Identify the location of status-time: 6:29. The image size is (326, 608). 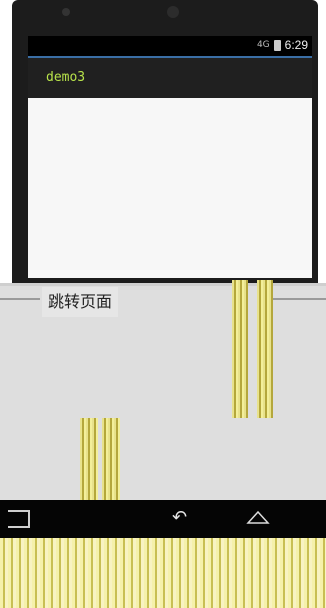
(296, 45).